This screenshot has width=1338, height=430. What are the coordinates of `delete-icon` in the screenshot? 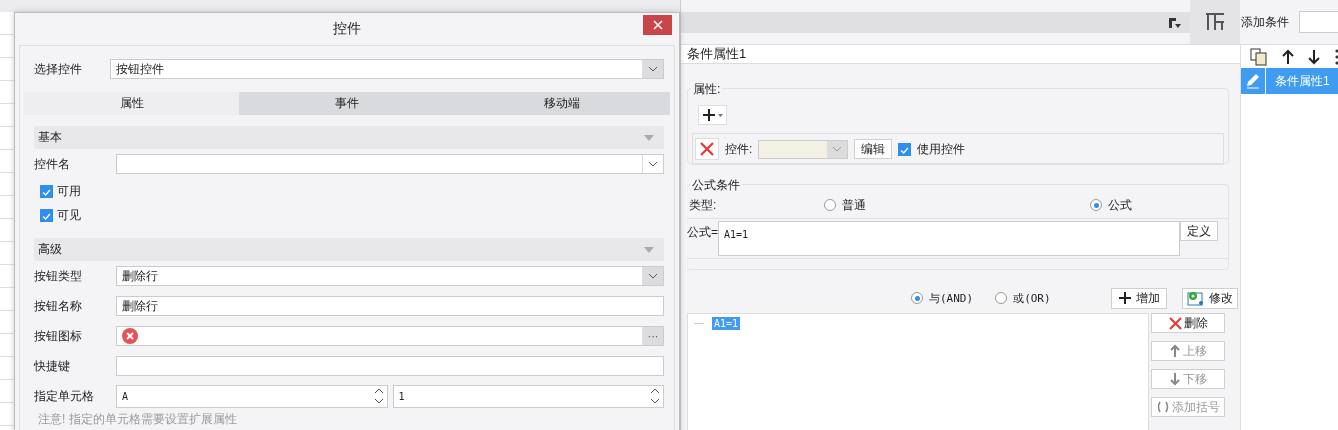 It's located at (130, 336).